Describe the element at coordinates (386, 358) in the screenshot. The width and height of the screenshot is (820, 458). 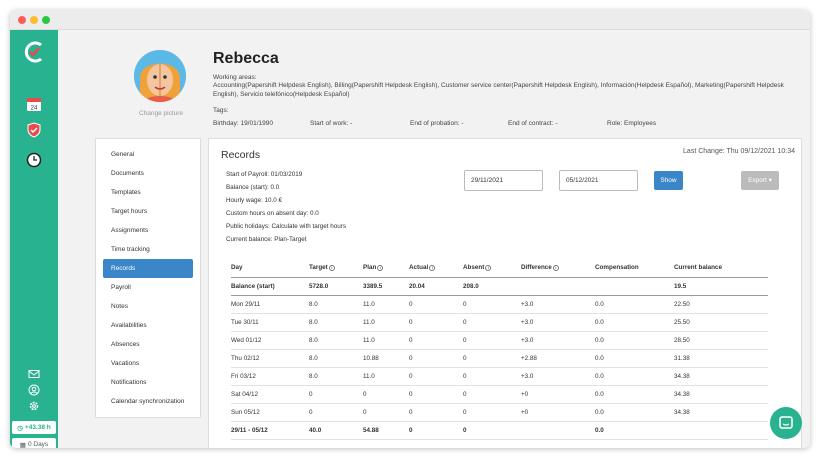
I see `table-cell: 10.88` at that location.